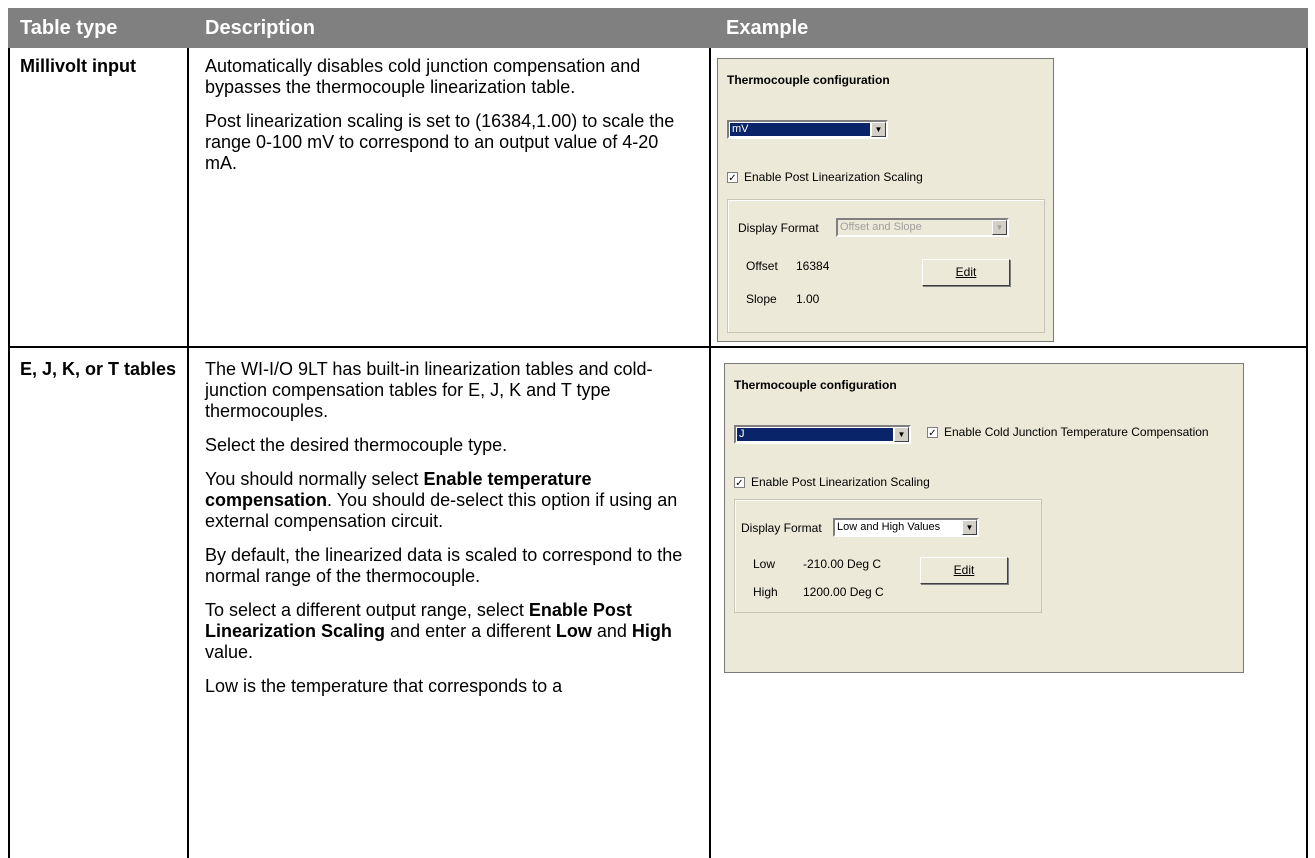  I want to click on slope-label: Slope, so click(761, 299).